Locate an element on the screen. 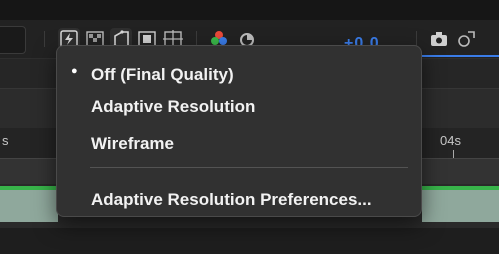 The width and height of the screenshot is (499, 254). menu-item-off-final-quality: ● Off (Final Quality) is located at coordinates (239, 74).